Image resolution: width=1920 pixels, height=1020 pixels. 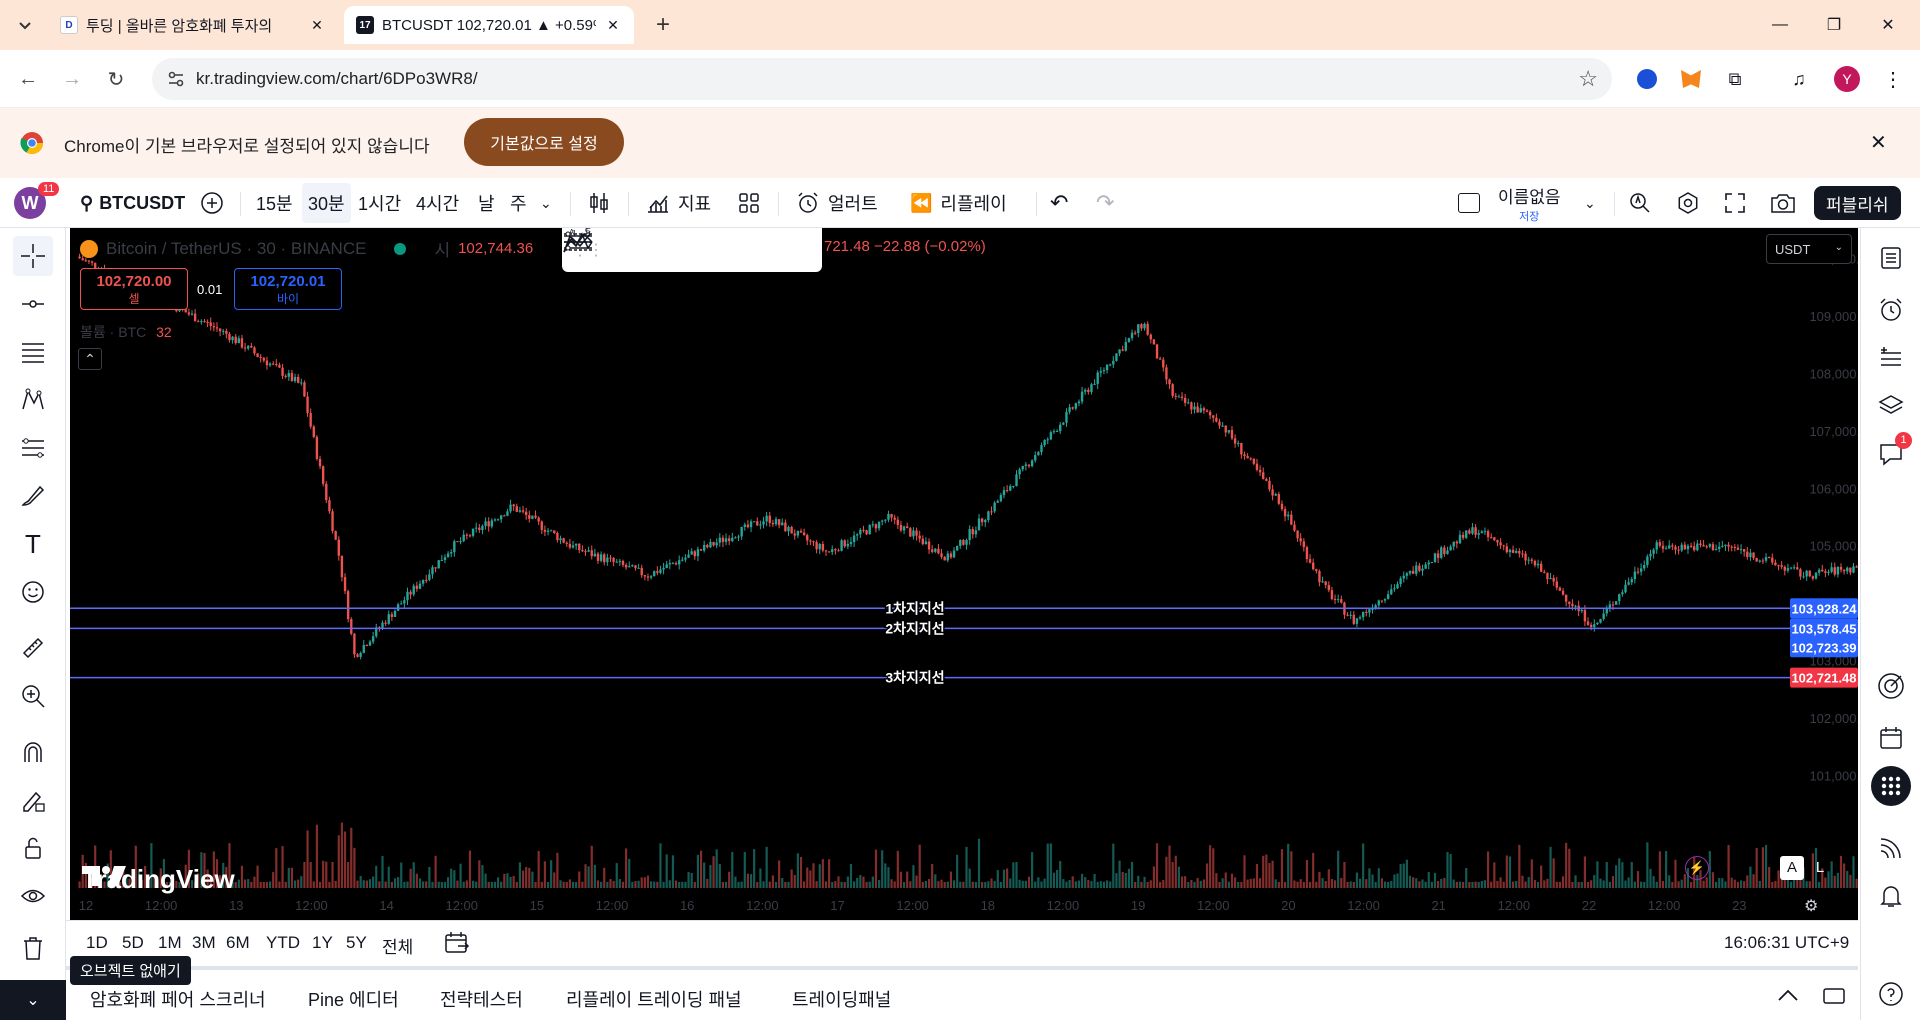 I want to click on fullscreen-button, so click(x=1735, y=203).